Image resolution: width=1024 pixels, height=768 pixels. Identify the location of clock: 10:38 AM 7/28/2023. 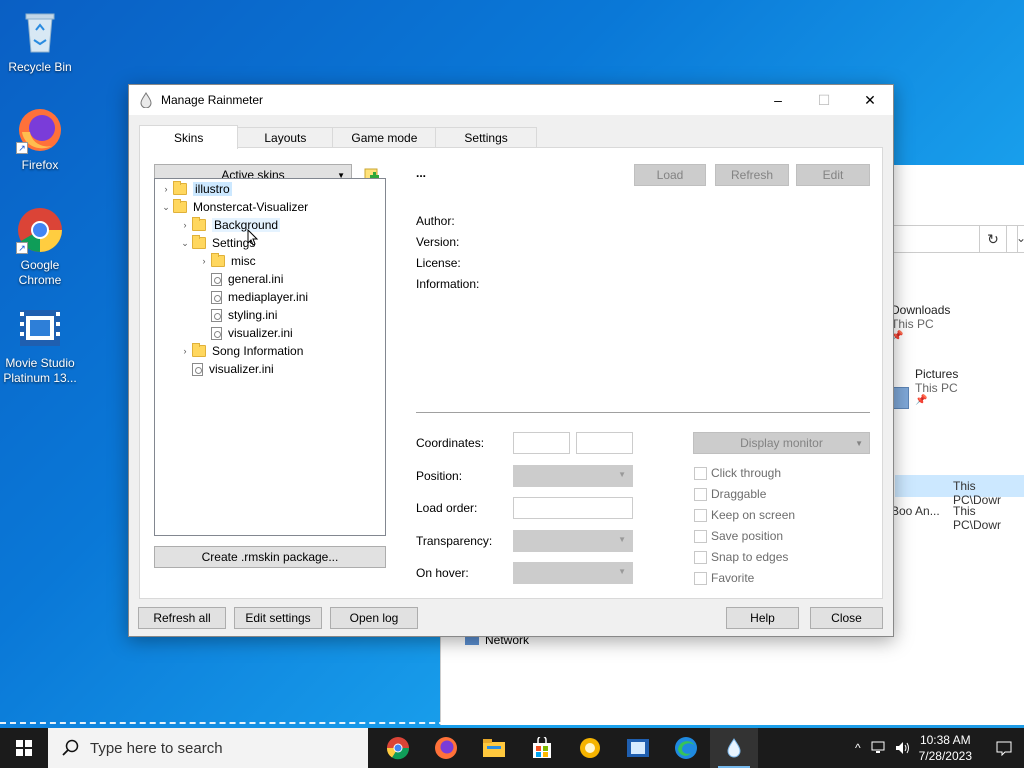
(945, 748).